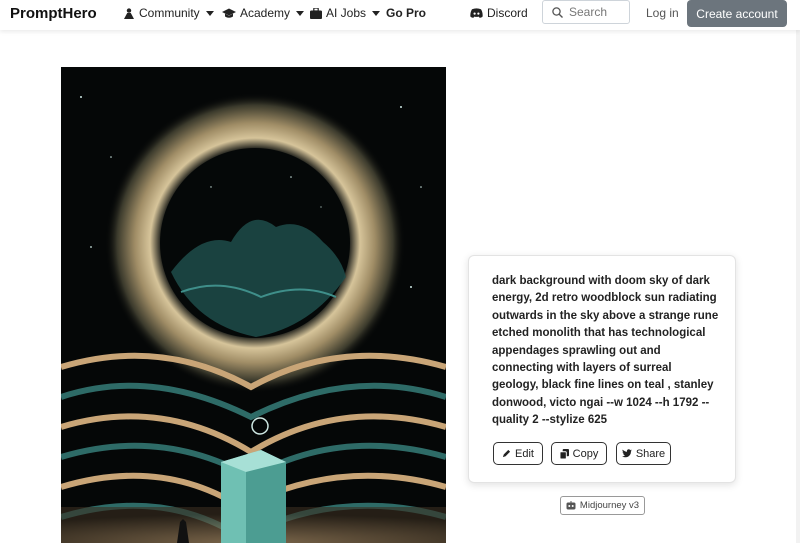  I want to click on share-button: Share, so click(643, 453).